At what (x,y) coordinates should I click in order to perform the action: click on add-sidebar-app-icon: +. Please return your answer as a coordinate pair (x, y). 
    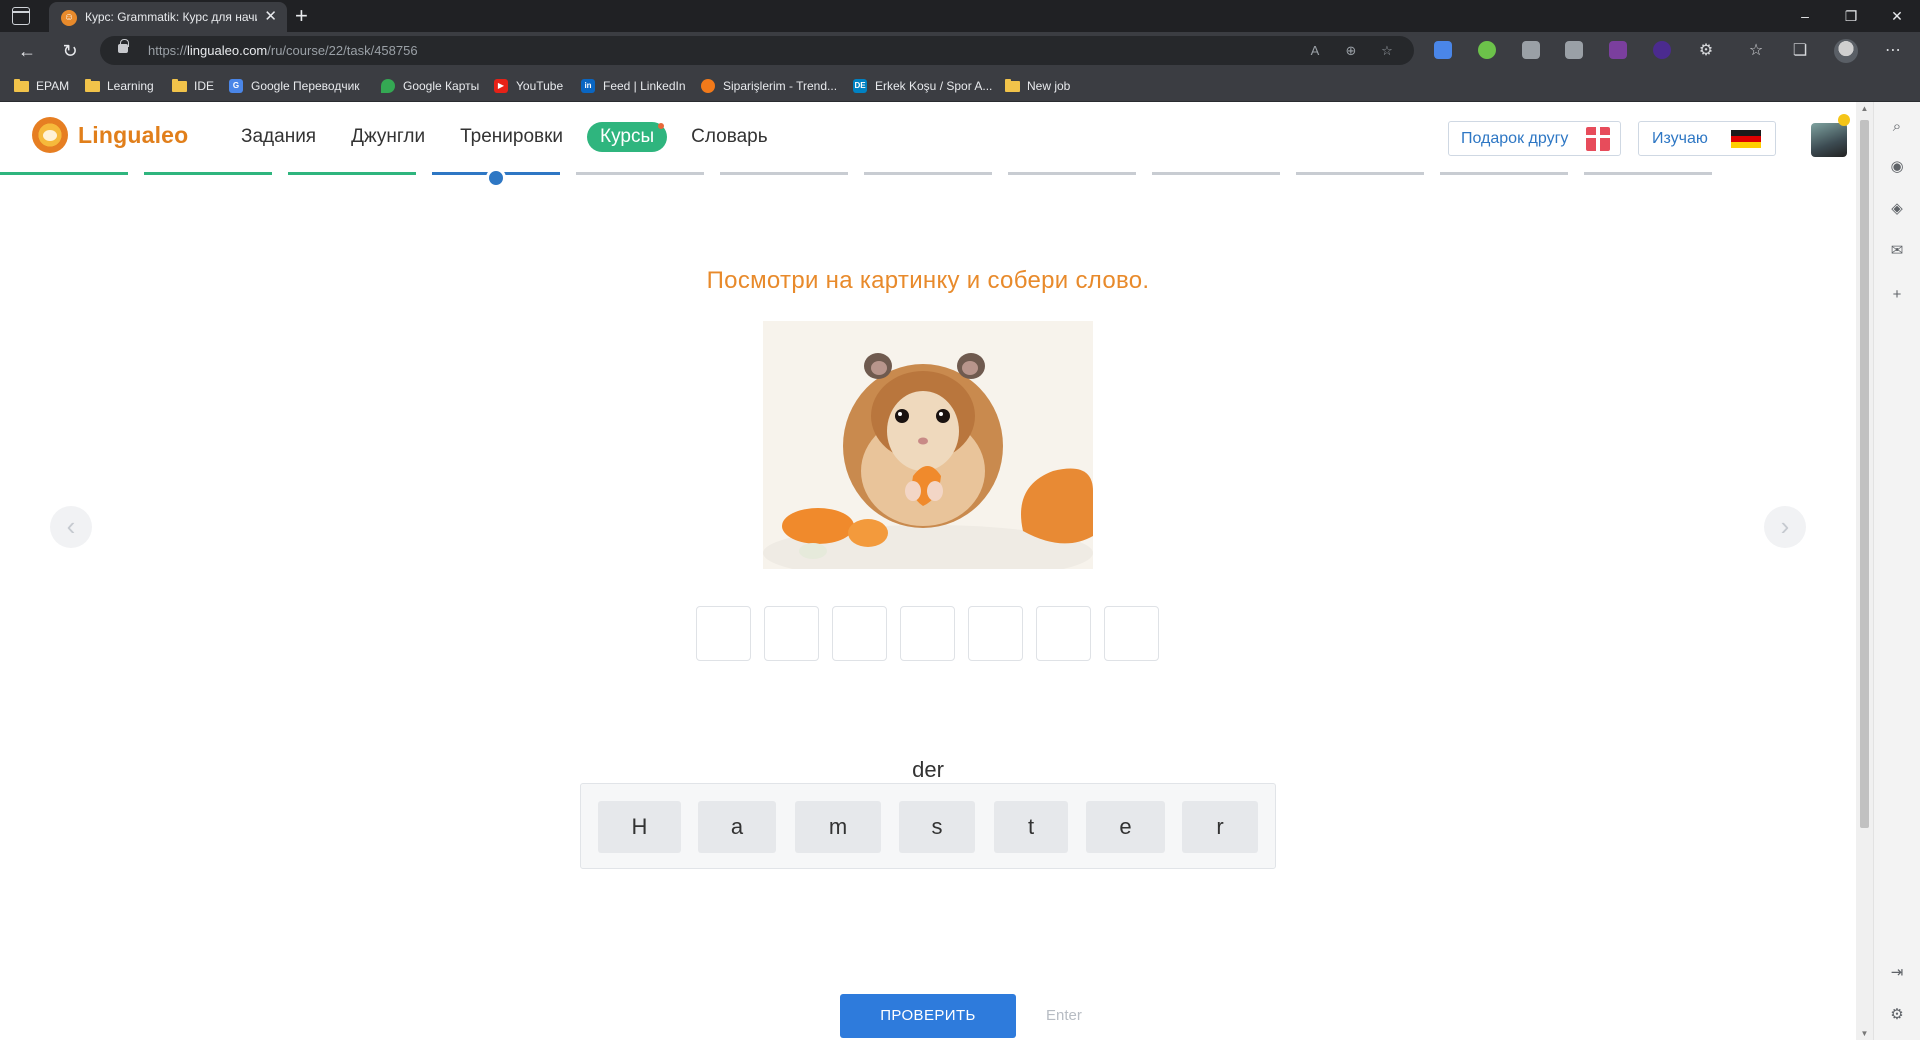
    Looking at the image, I should click on (1897, 295).